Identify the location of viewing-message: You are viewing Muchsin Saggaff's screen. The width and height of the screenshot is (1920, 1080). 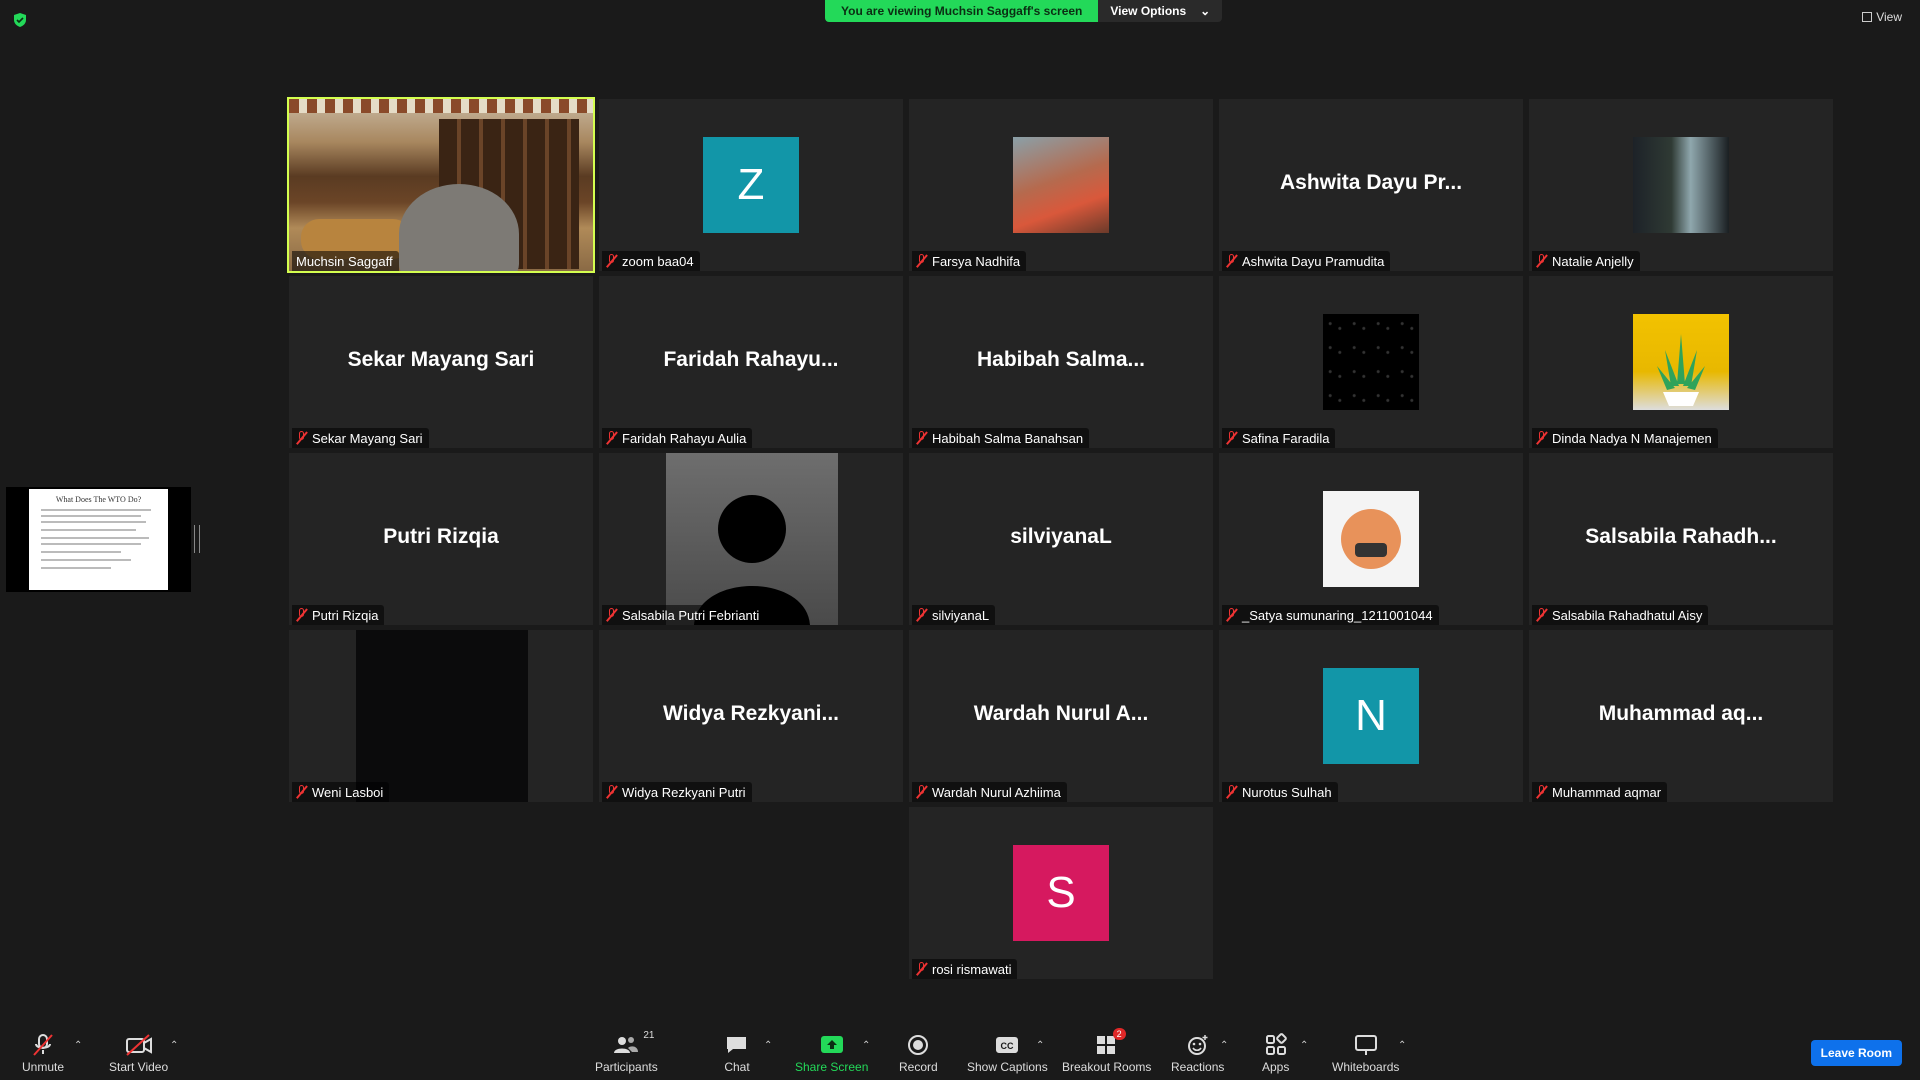
(962, 11).